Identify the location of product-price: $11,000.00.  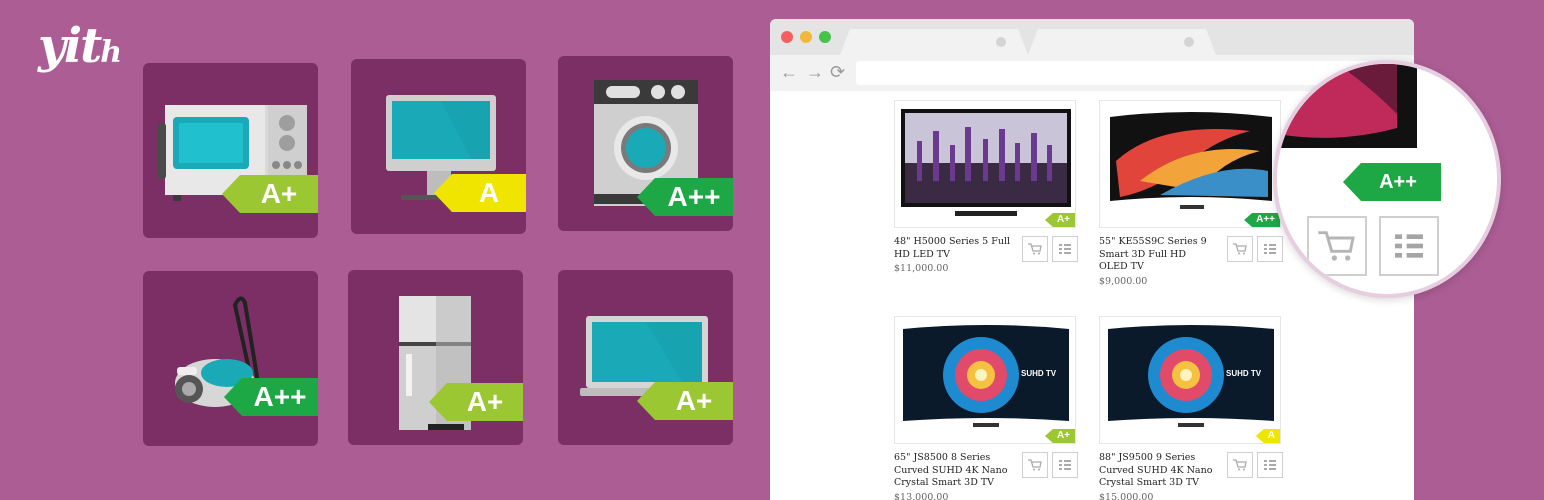
(921, 268).